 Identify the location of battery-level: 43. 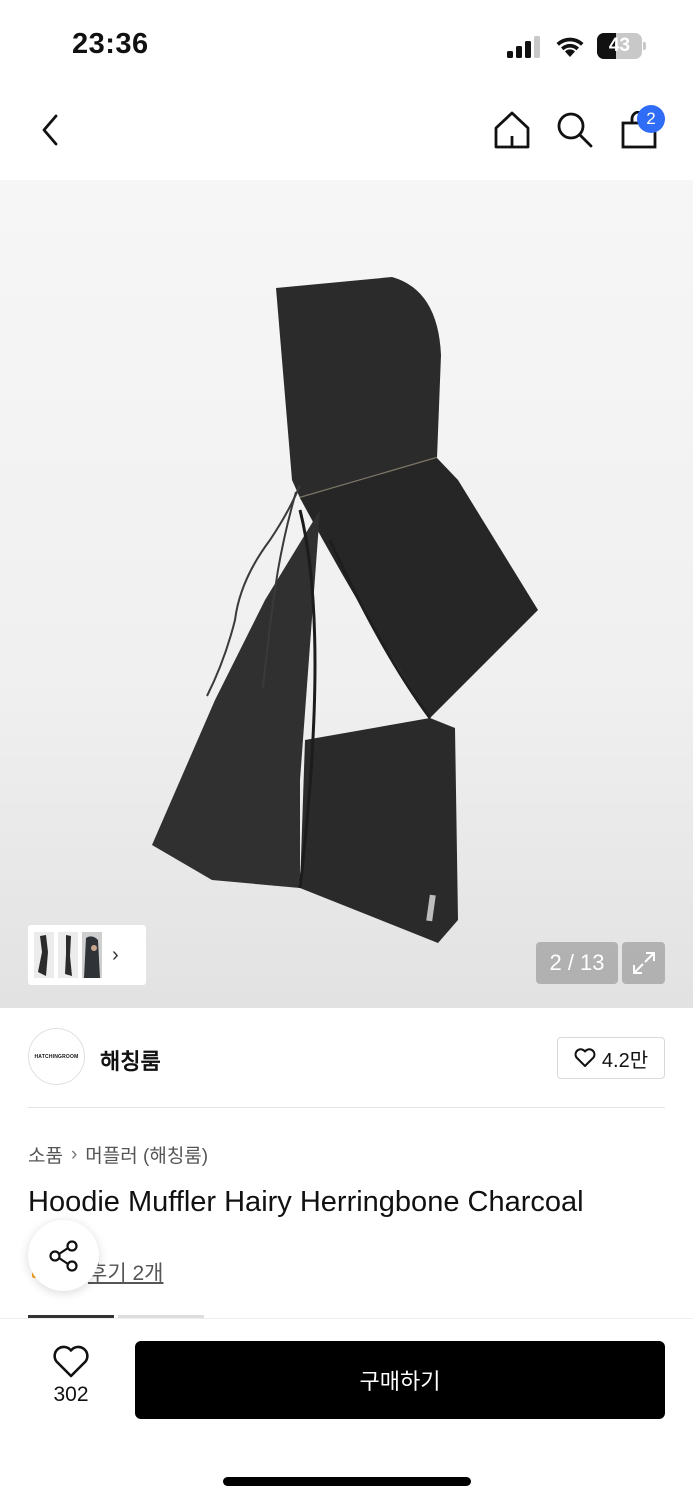
(619, 45).